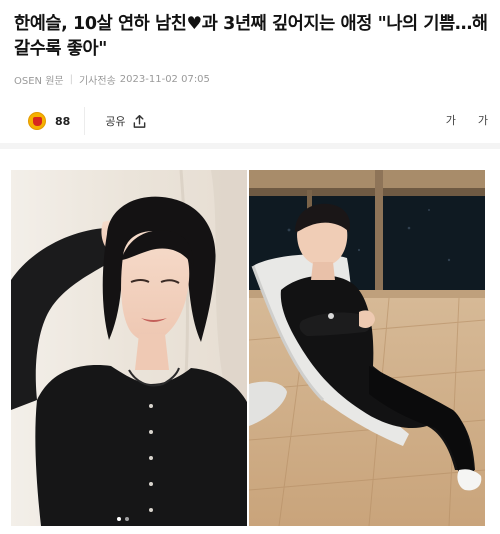 The height and width of the screenshot is (534, 500). Describe the element at coordinates (37, 121) in the screenshot. I see `reaction-emoji-icon` at that location.